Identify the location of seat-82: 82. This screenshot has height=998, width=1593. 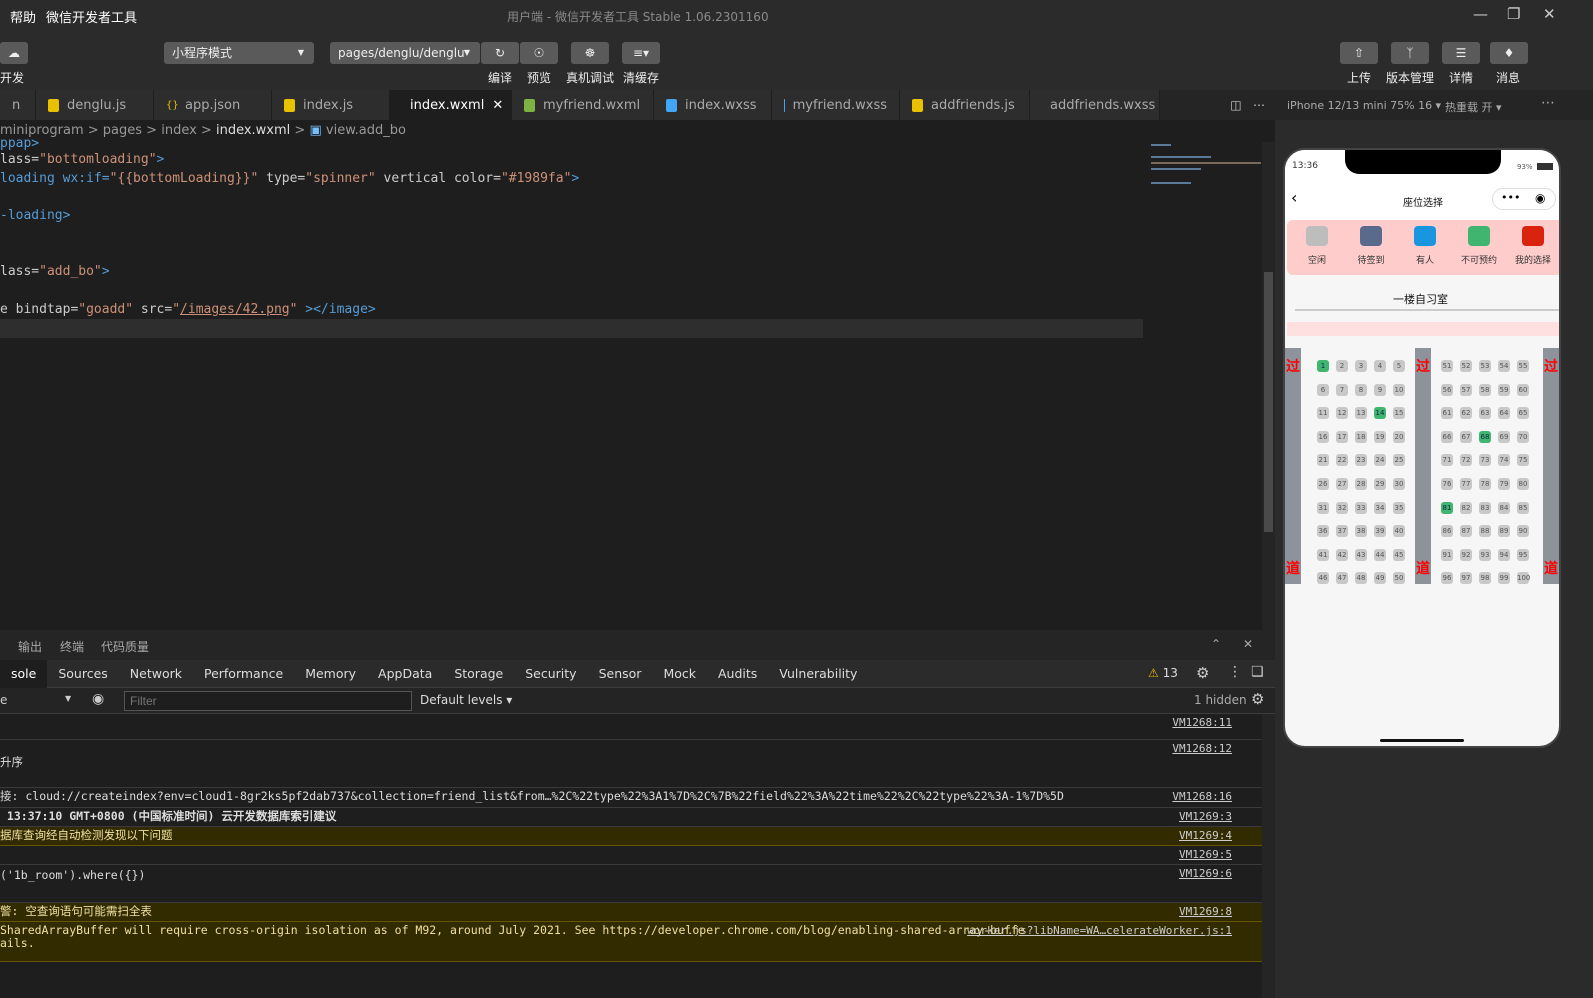
(1466, 507).